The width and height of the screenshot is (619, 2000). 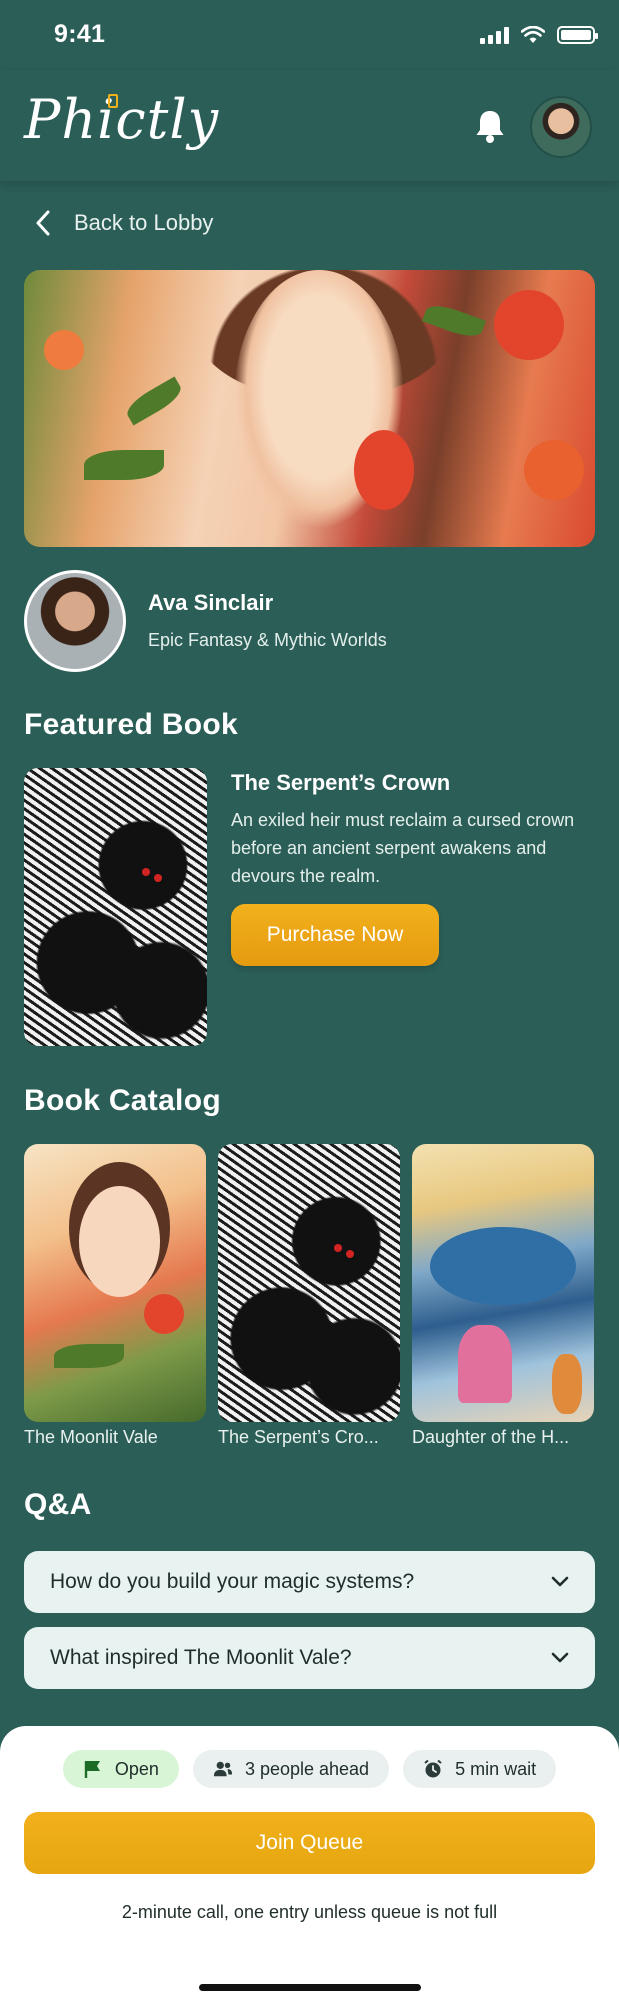 What do you see at coordinates (433, 1768) in the screenshot?
I see `alarm-clock-icon` at bounding box center [433, 1768].